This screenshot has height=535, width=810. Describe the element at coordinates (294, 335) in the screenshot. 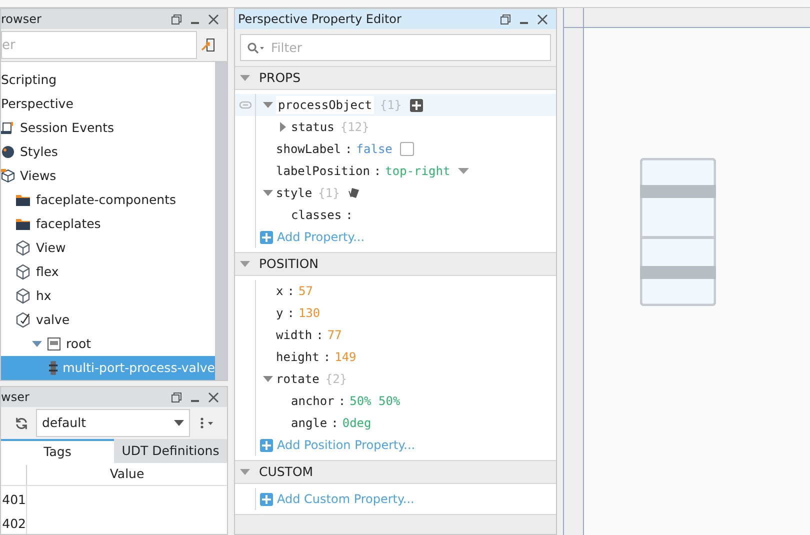

I see `property-name: width` at that location.